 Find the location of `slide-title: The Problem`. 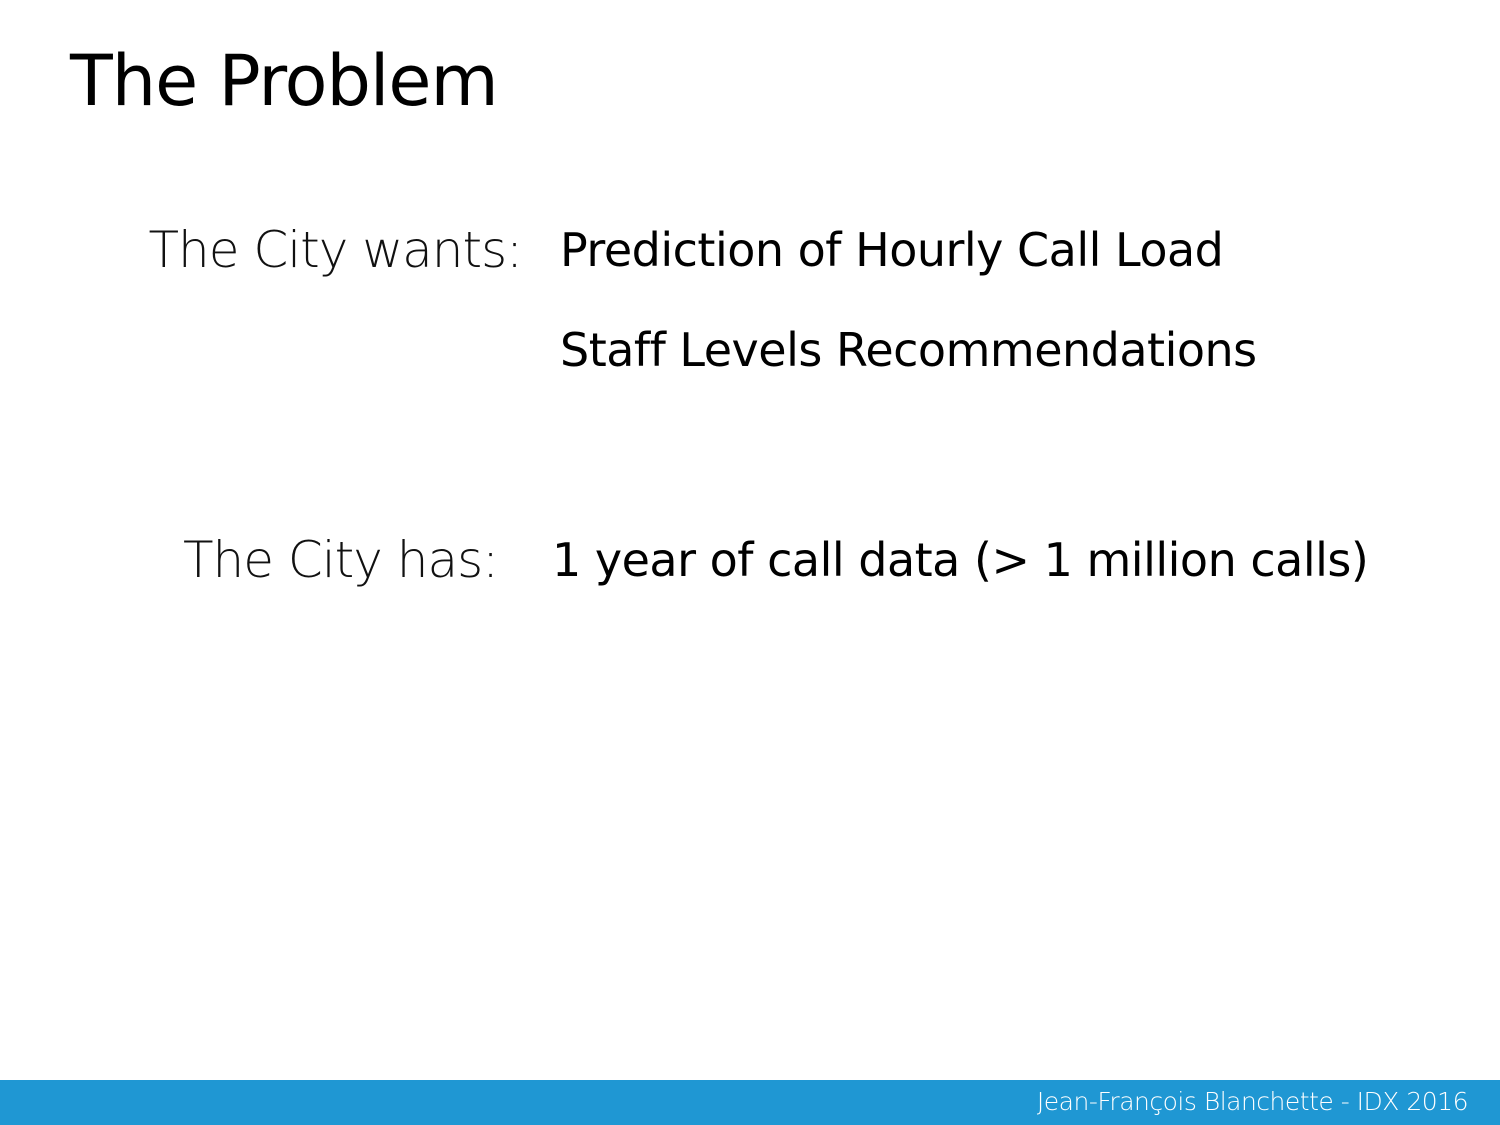

slide-title: The Problem is located at coordinates (284, 81).